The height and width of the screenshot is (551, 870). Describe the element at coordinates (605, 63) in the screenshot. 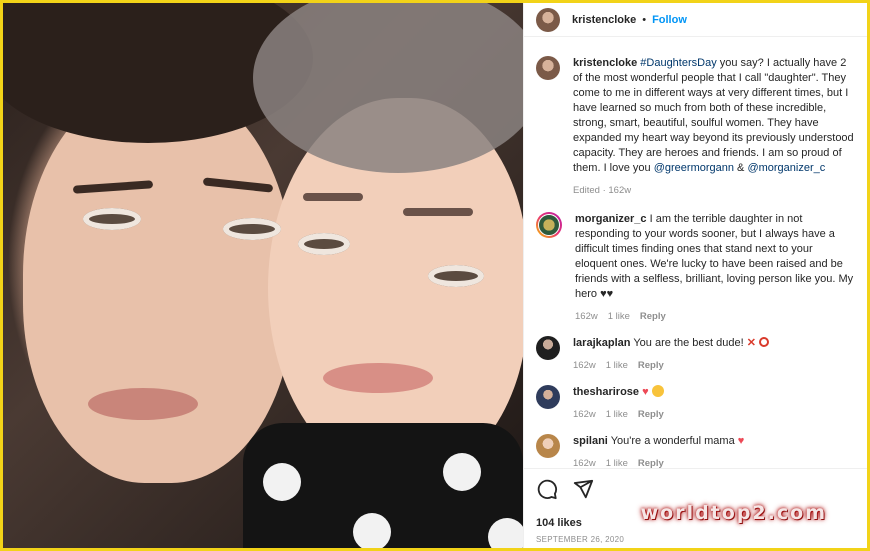

I see `caption-username: kristencloke` at that location.